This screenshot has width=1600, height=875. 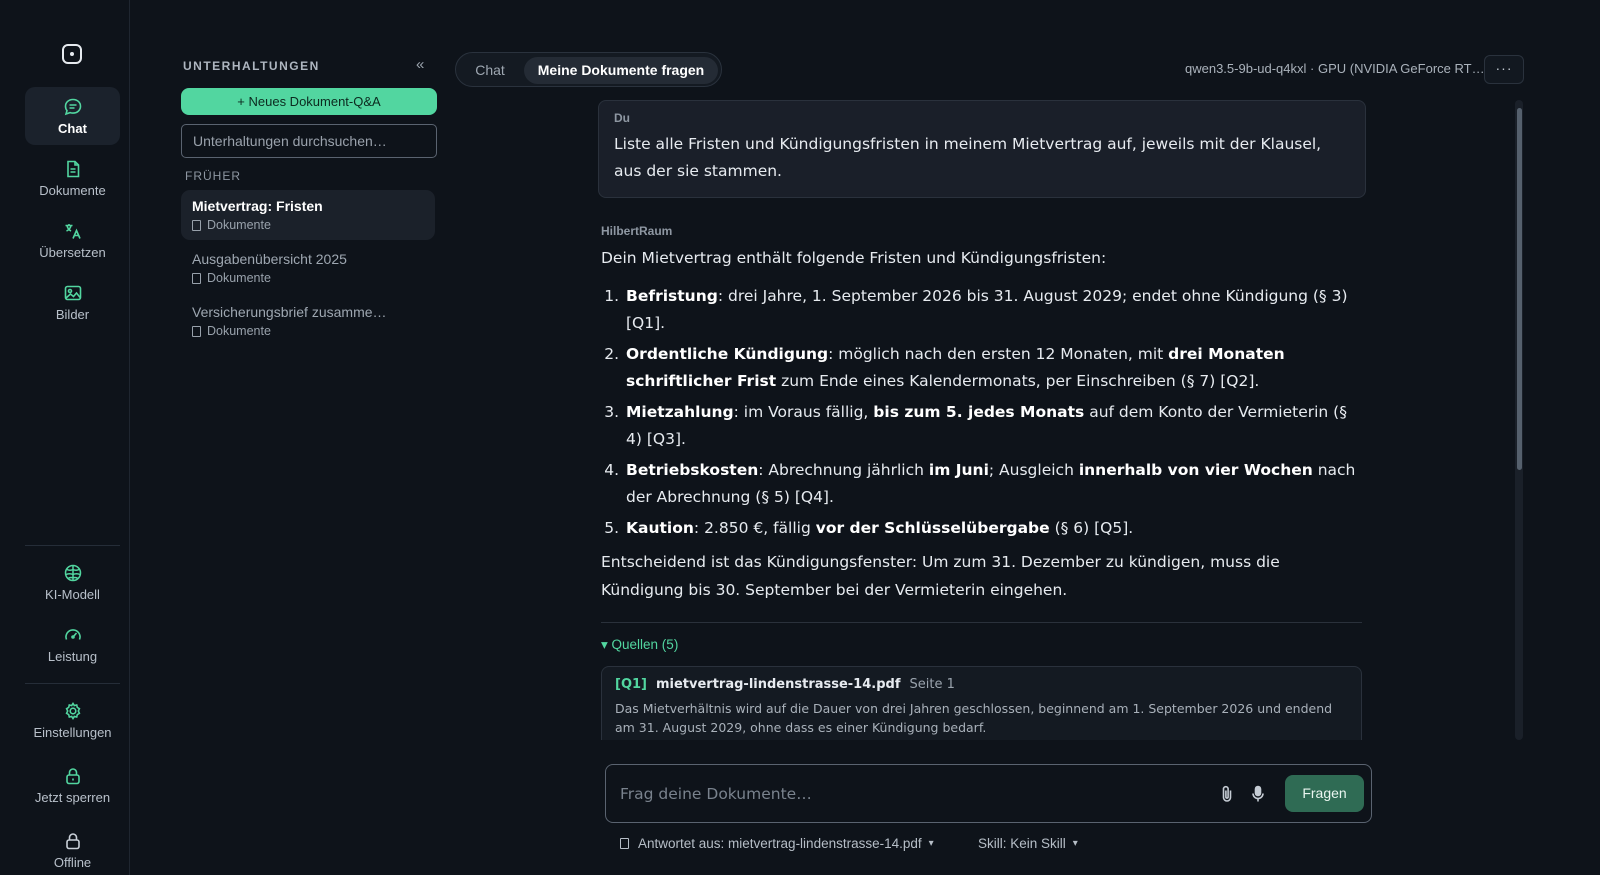 What do you see at coordinates (213, 176) in the screenshot?
I see `section-label-earlier: FRÜHER` at bounding box center [213, 176].